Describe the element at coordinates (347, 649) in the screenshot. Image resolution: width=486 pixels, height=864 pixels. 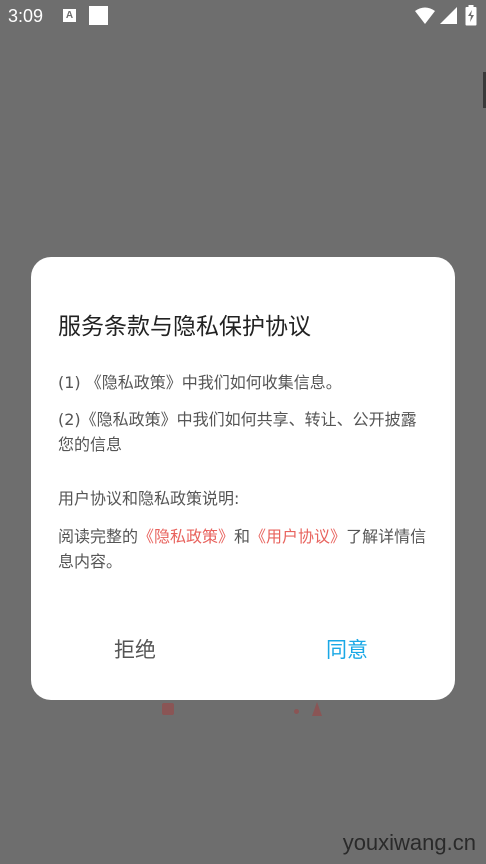
I see `agree-button: 同意` at that location.